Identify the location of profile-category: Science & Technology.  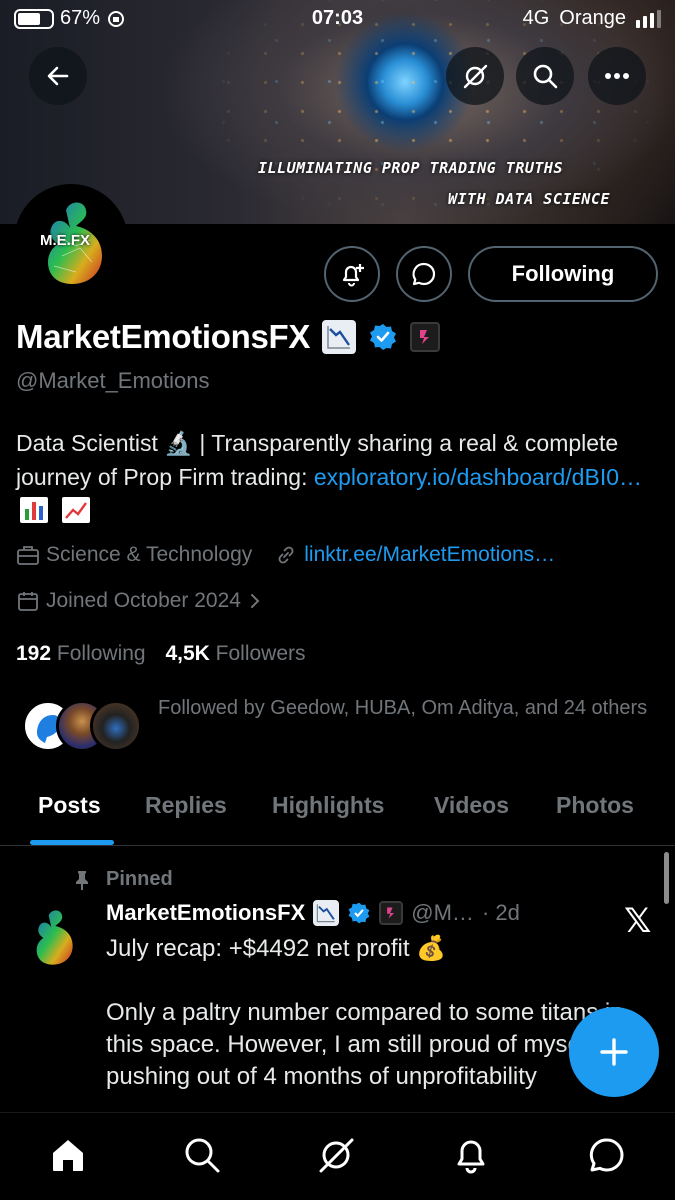
(149, 554).